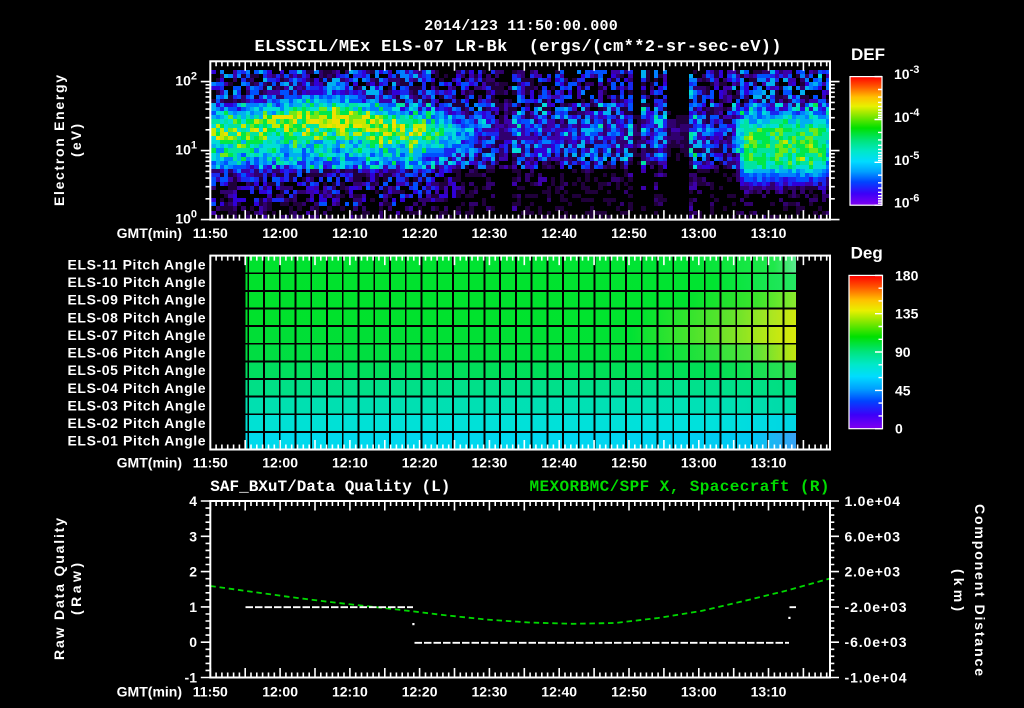  What do you see at coordinates (137, 335) in the screenshot?
I see `svg-text: ELS-07 Pitch Angle` at bounding box center [137, 335].